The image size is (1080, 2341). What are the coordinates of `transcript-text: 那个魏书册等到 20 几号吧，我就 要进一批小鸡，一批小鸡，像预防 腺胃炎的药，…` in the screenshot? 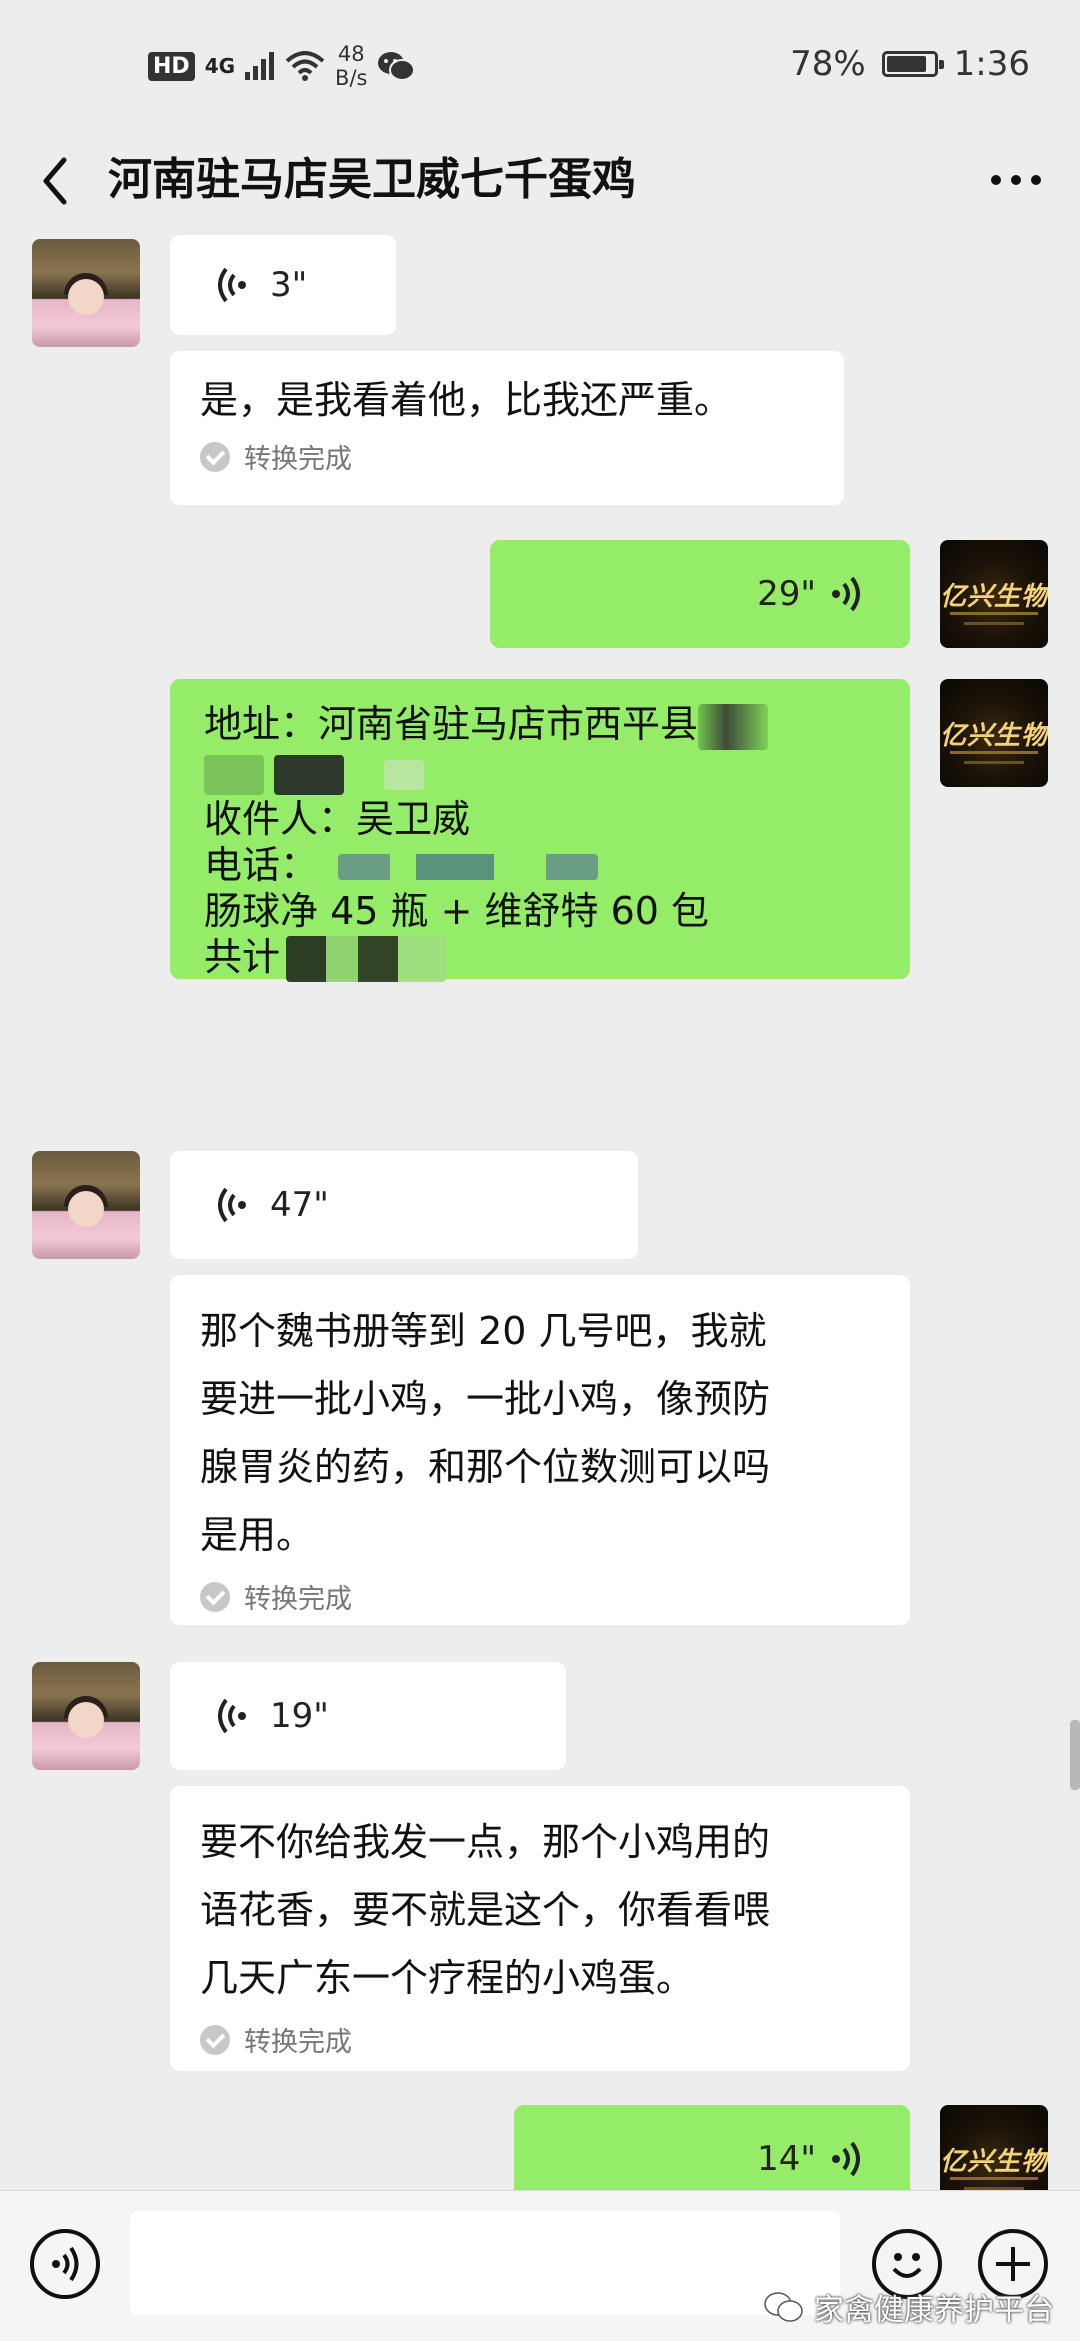 It's located at (485, 1433).